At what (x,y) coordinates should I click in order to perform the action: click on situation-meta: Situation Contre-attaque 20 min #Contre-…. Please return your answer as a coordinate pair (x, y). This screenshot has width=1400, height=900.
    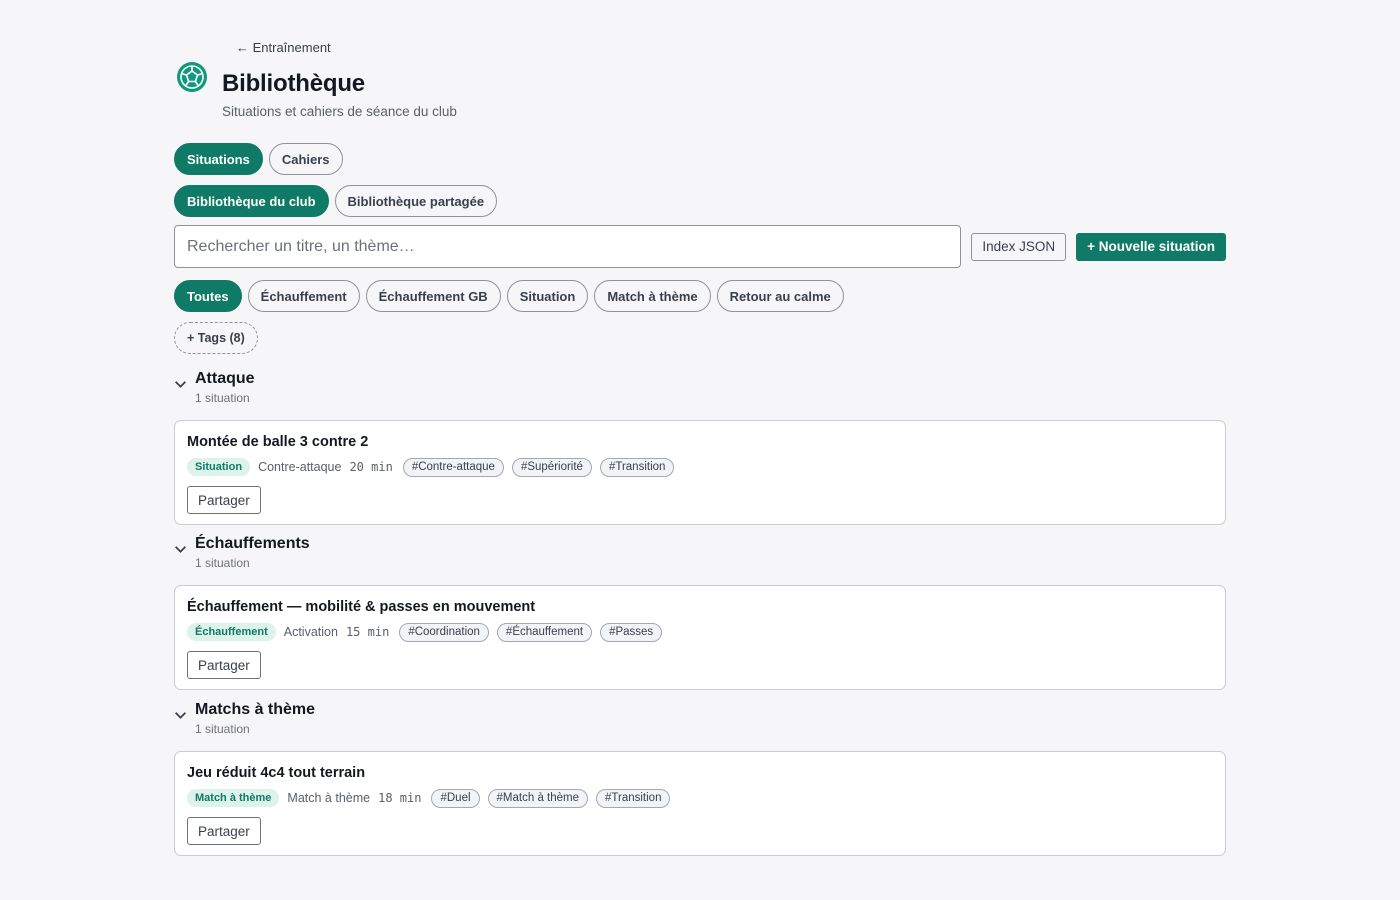
    Looking at the image, I should click on (700, 467).